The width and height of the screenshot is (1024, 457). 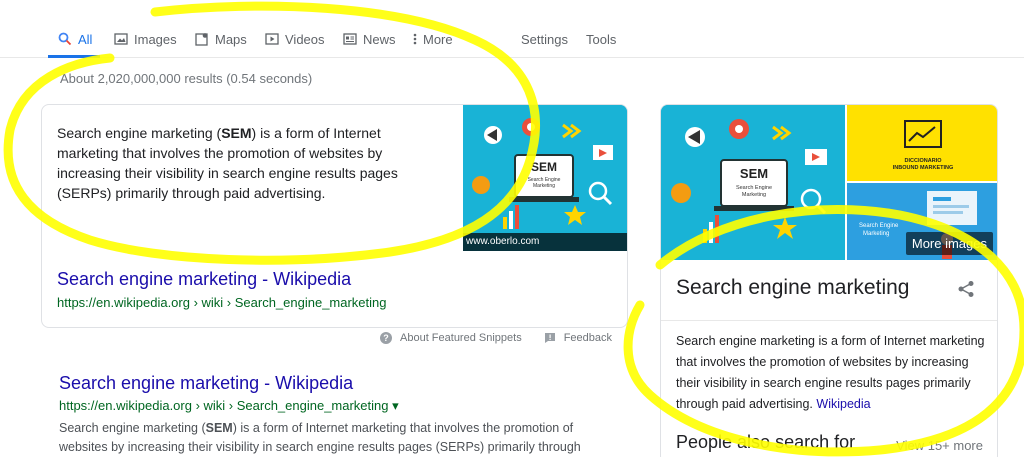 What do you see at coordinates (121, 39) in the screenshot?
I see `image-icon` at bounding box center [121, 39].